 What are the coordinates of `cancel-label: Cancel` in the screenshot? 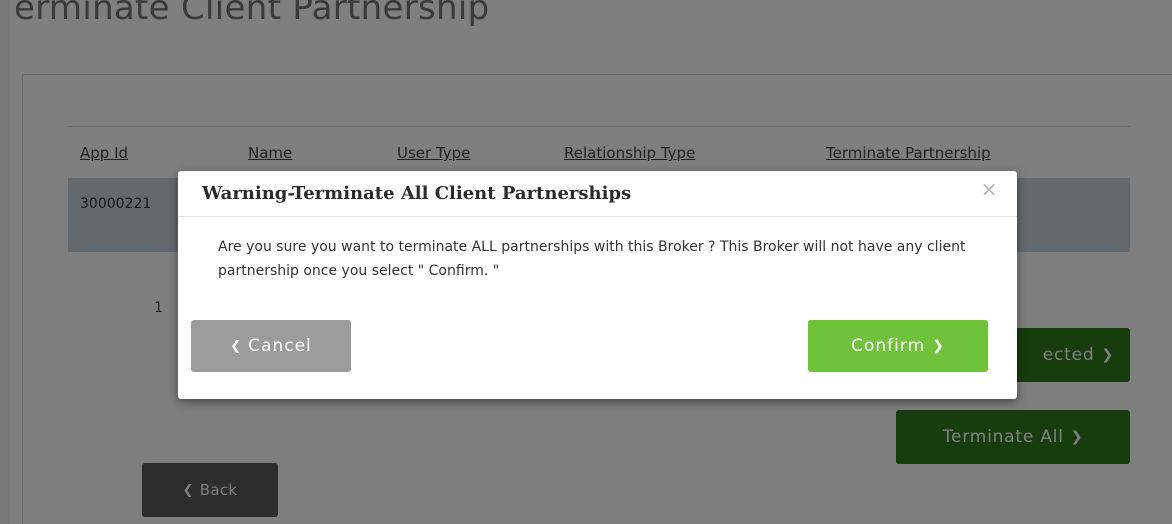 It's located at (280, 346).